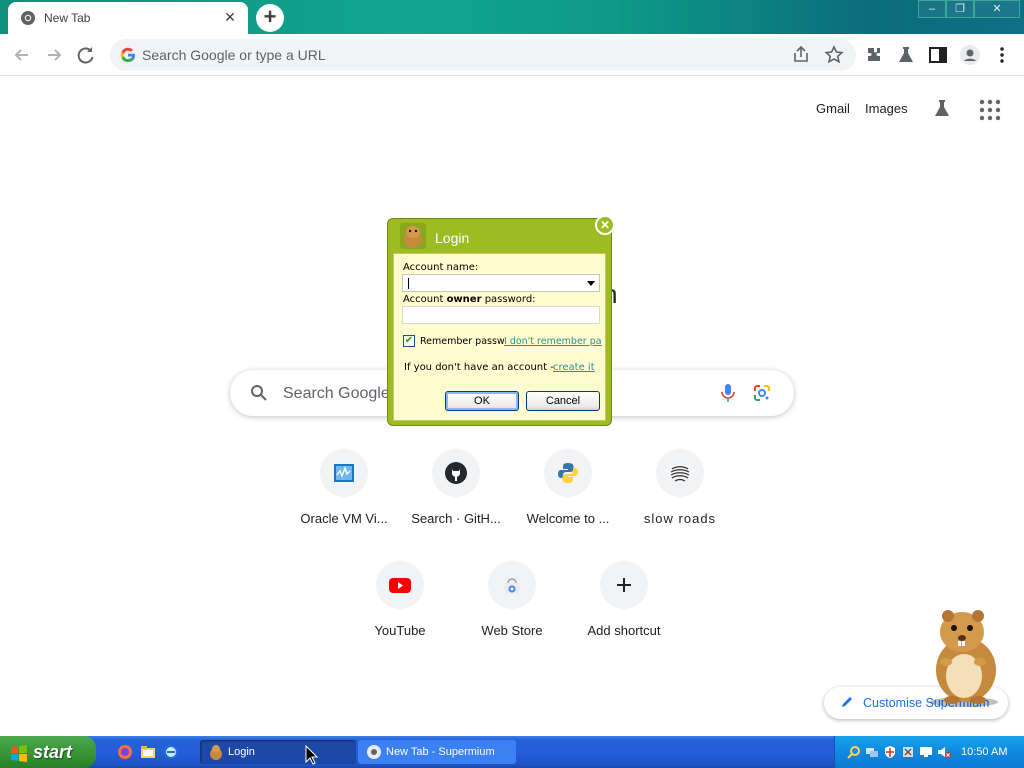  Describe the element at coordinates (462, 341) in the screenshot. I see `remember-password-label: Remember passw` at that location.